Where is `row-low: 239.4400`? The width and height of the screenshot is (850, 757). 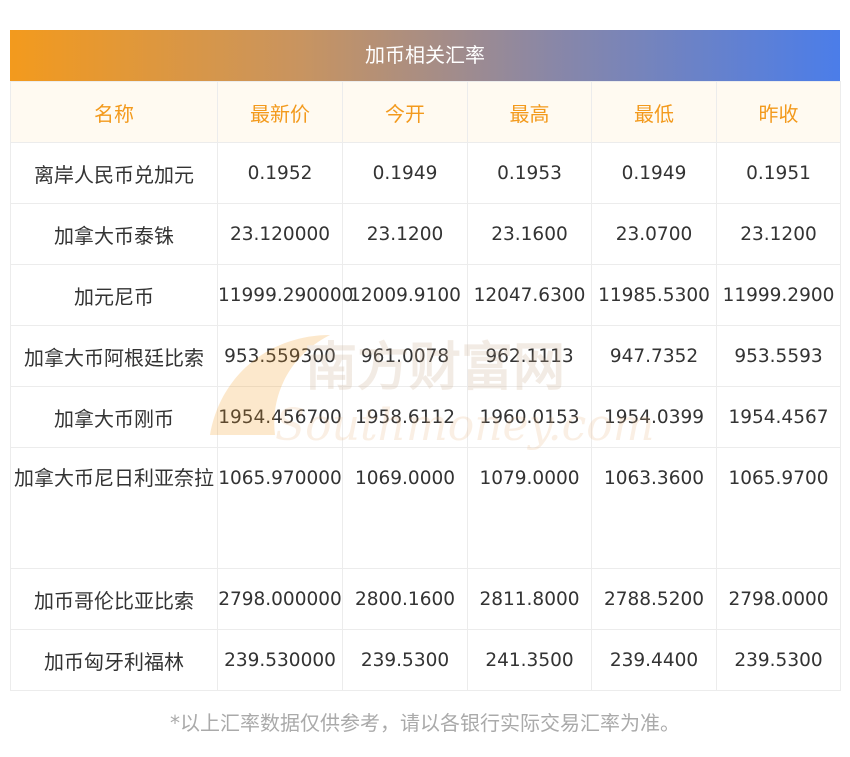
row-low: 239.4400 is located at coordinates (654, 660).